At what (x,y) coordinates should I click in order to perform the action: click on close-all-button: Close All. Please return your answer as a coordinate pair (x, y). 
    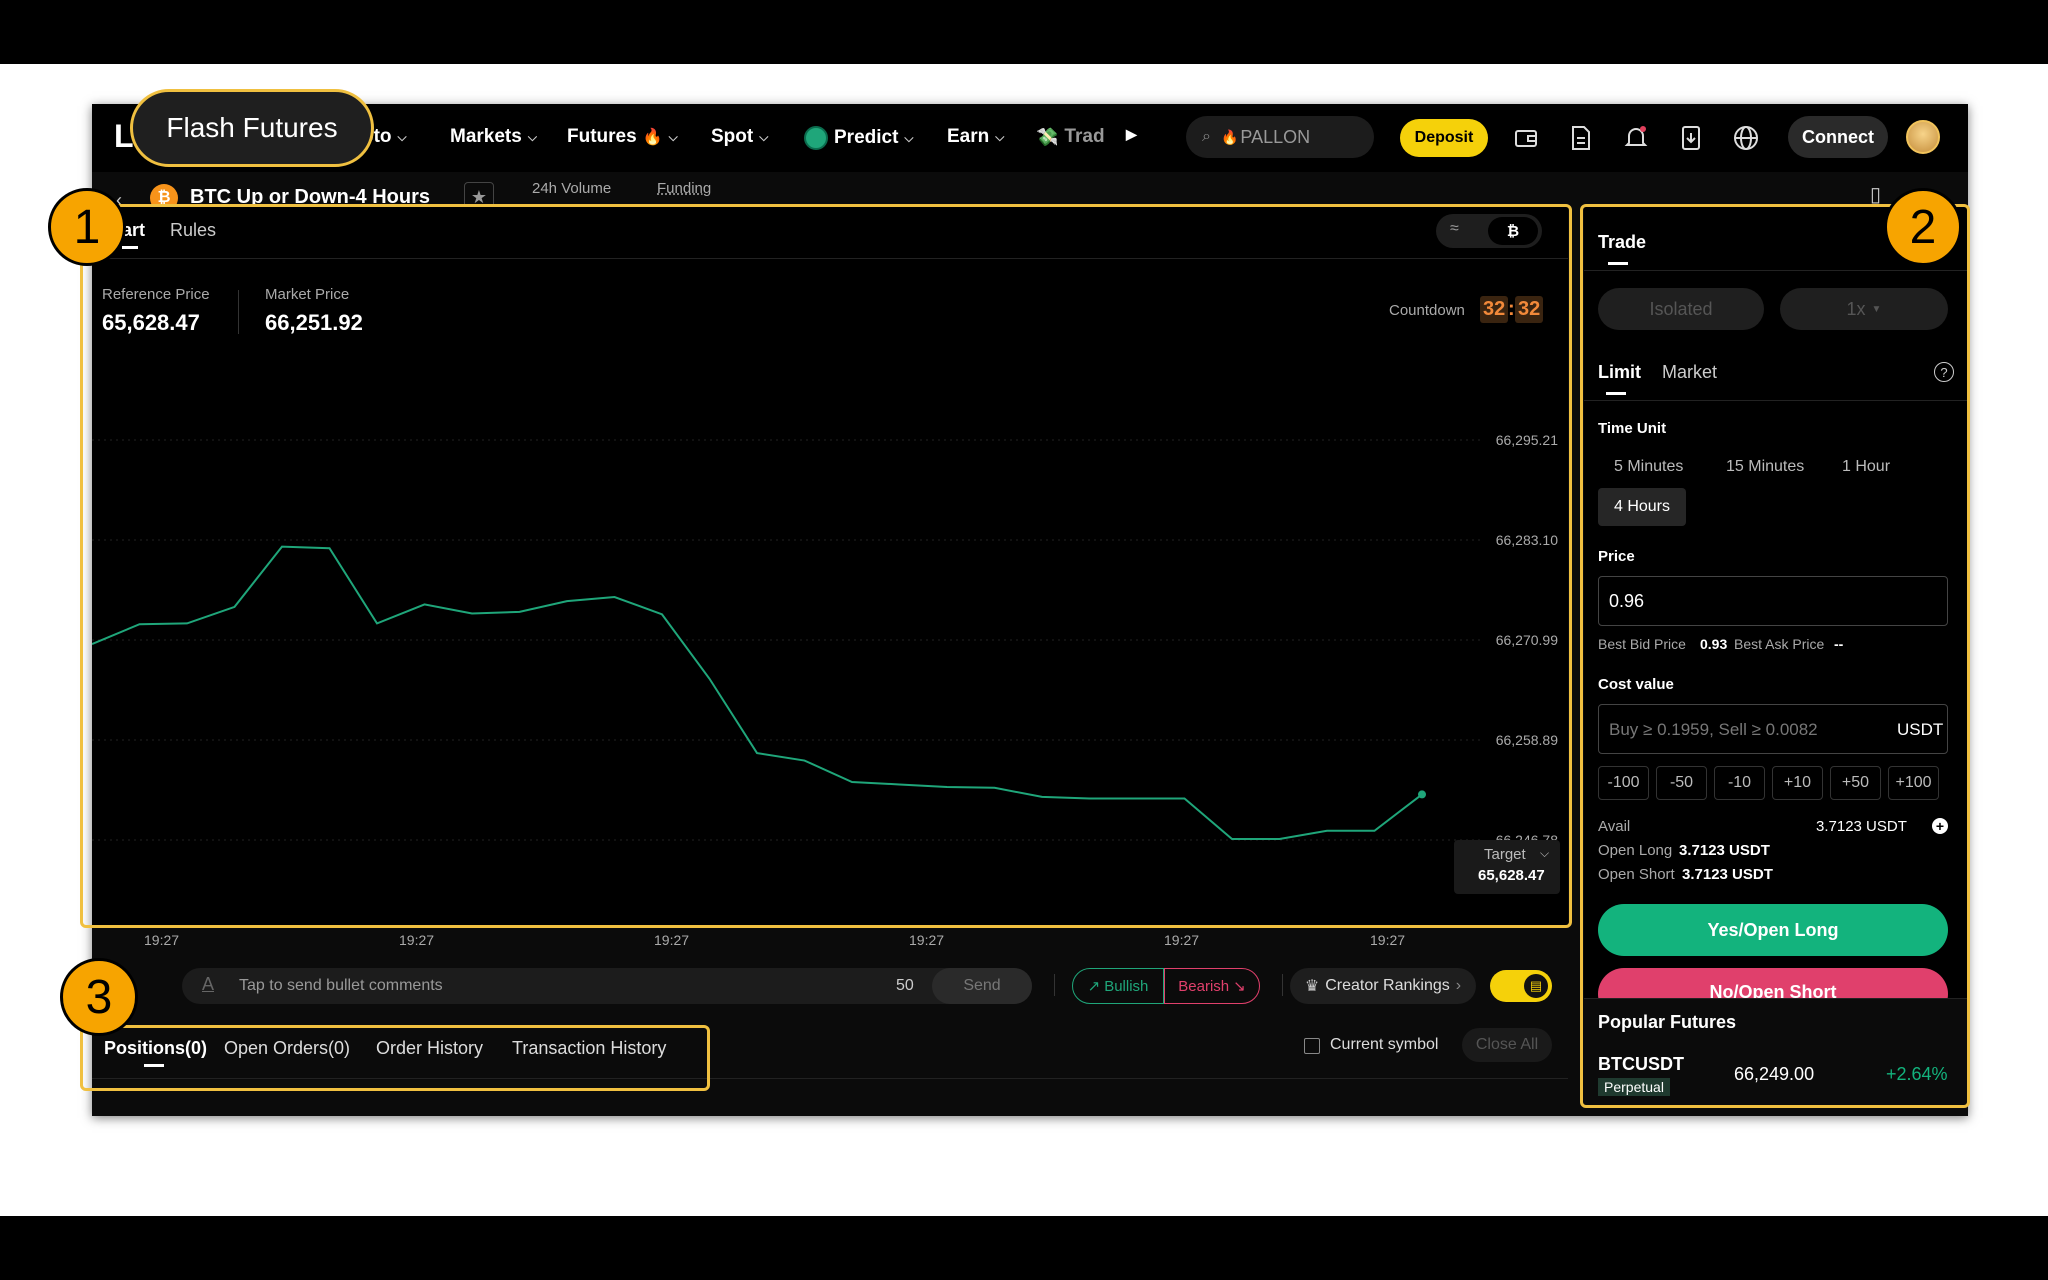
    Looking at the image, I should click on (1507, 1045).